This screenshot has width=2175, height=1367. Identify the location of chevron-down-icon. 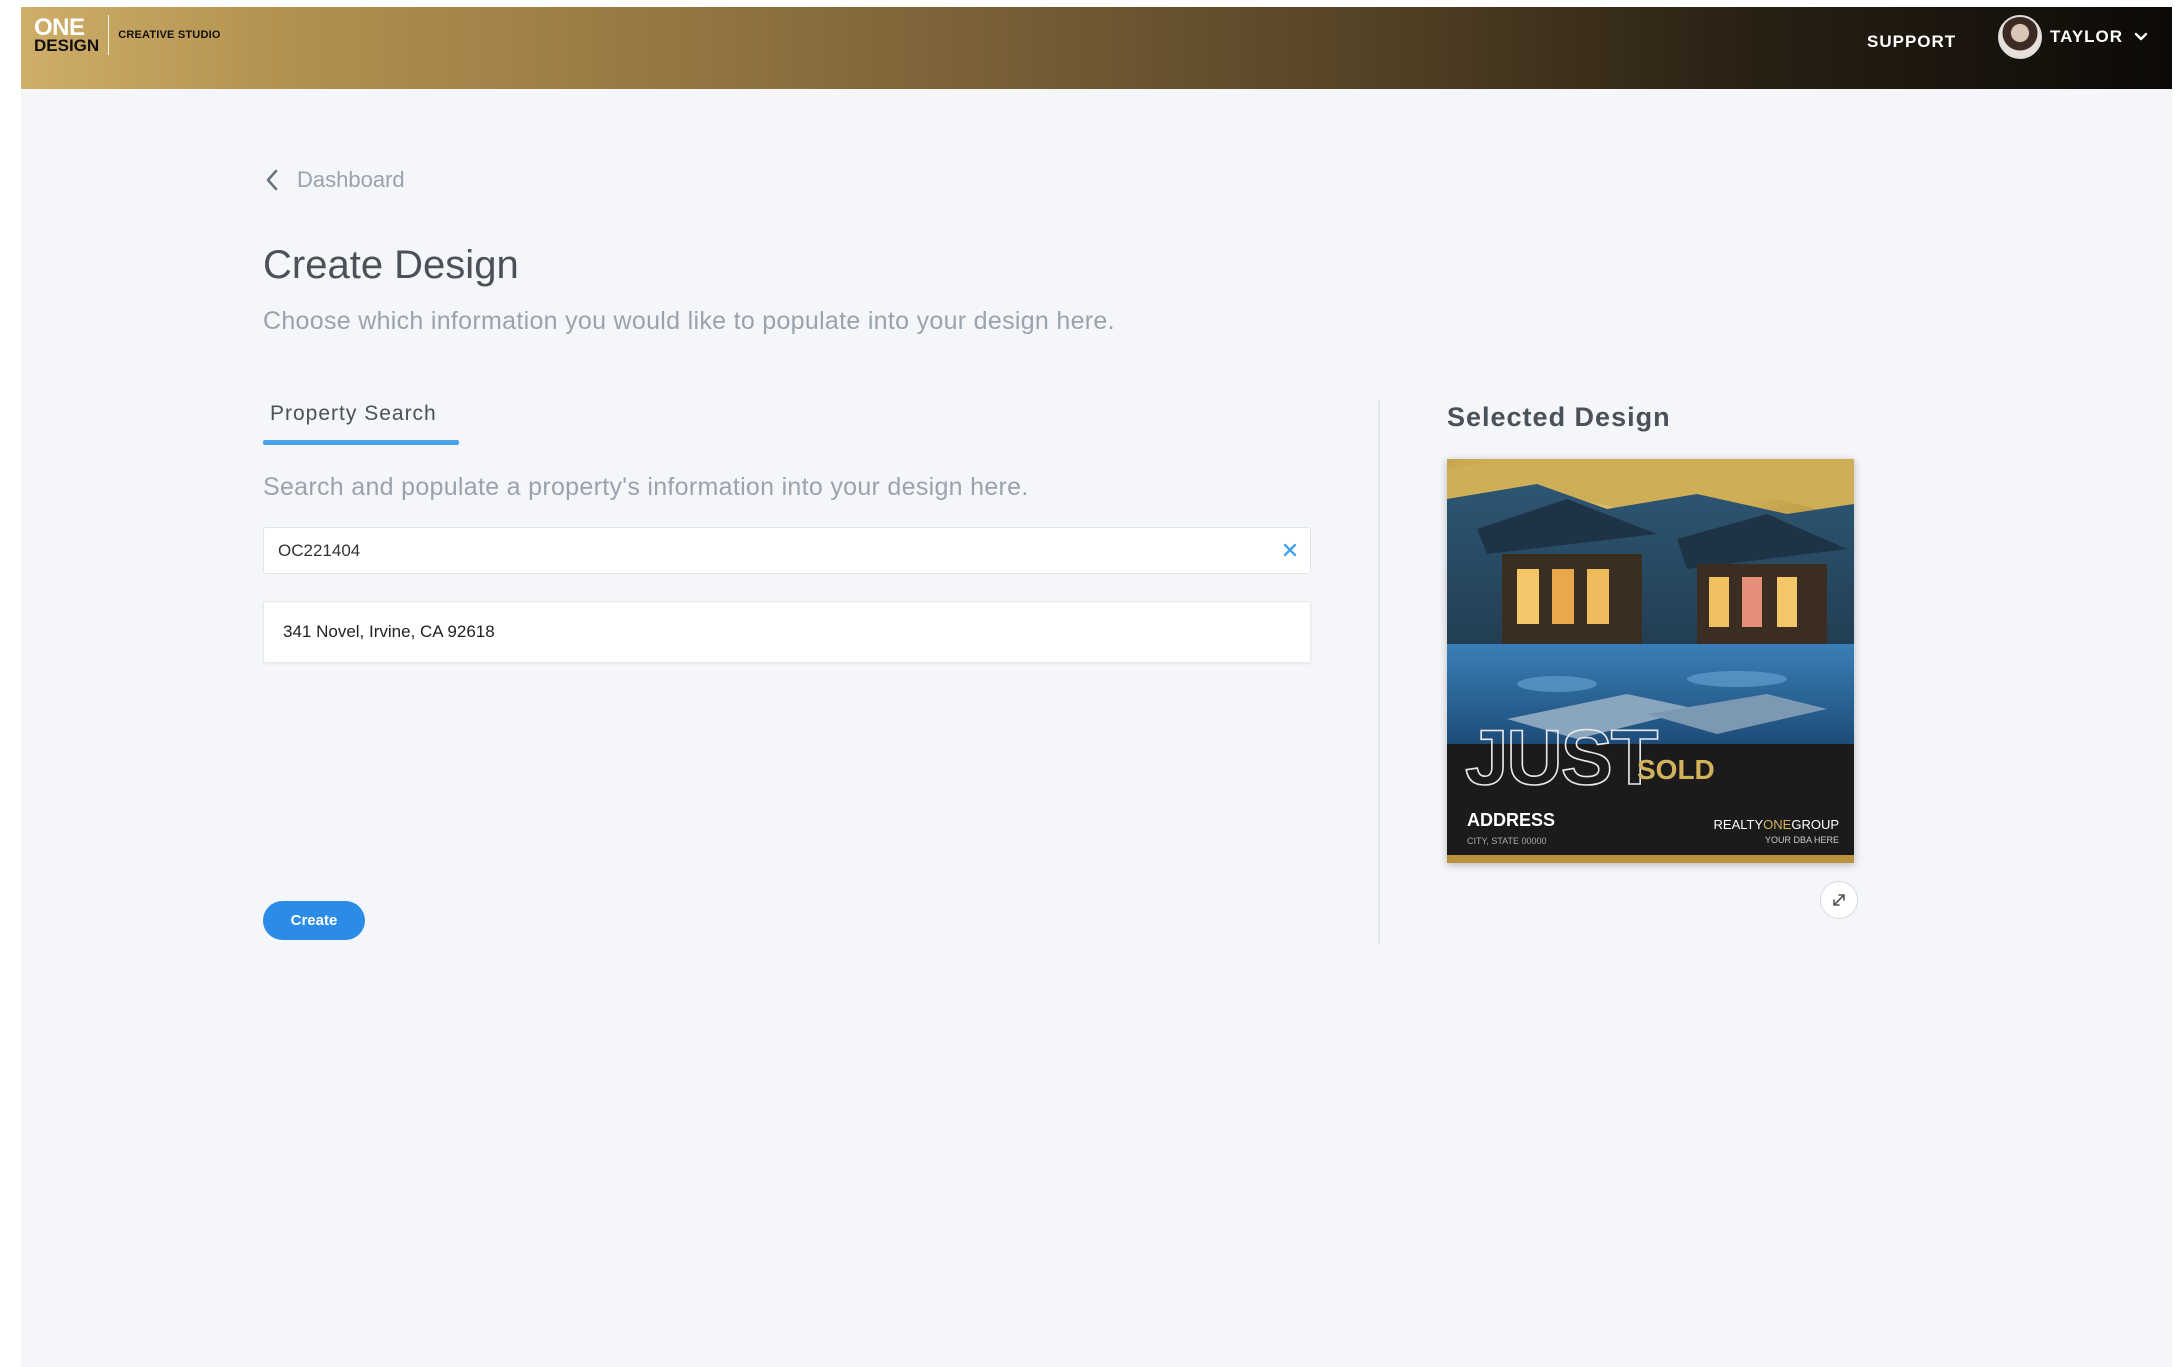
(2141, 36).